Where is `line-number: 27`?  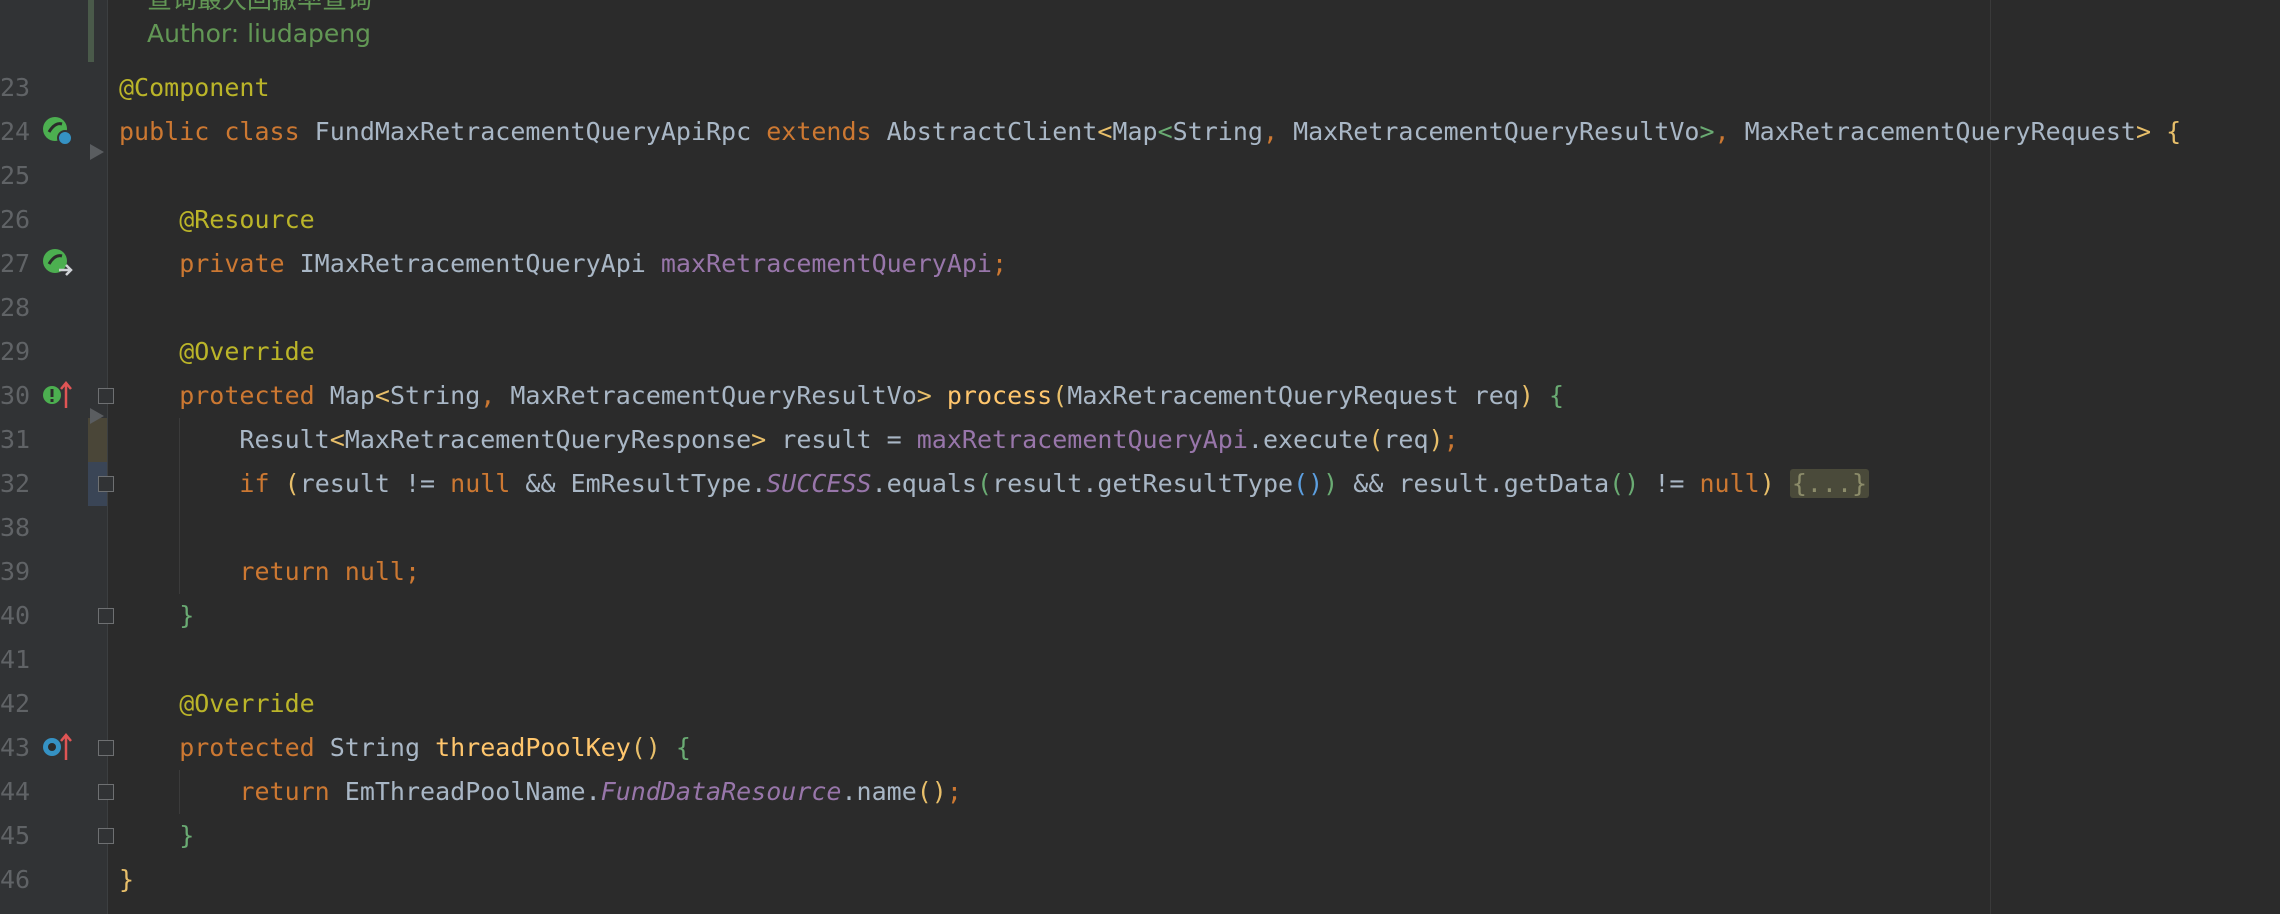
line-number: 27 is located at coordinates (19, 264).